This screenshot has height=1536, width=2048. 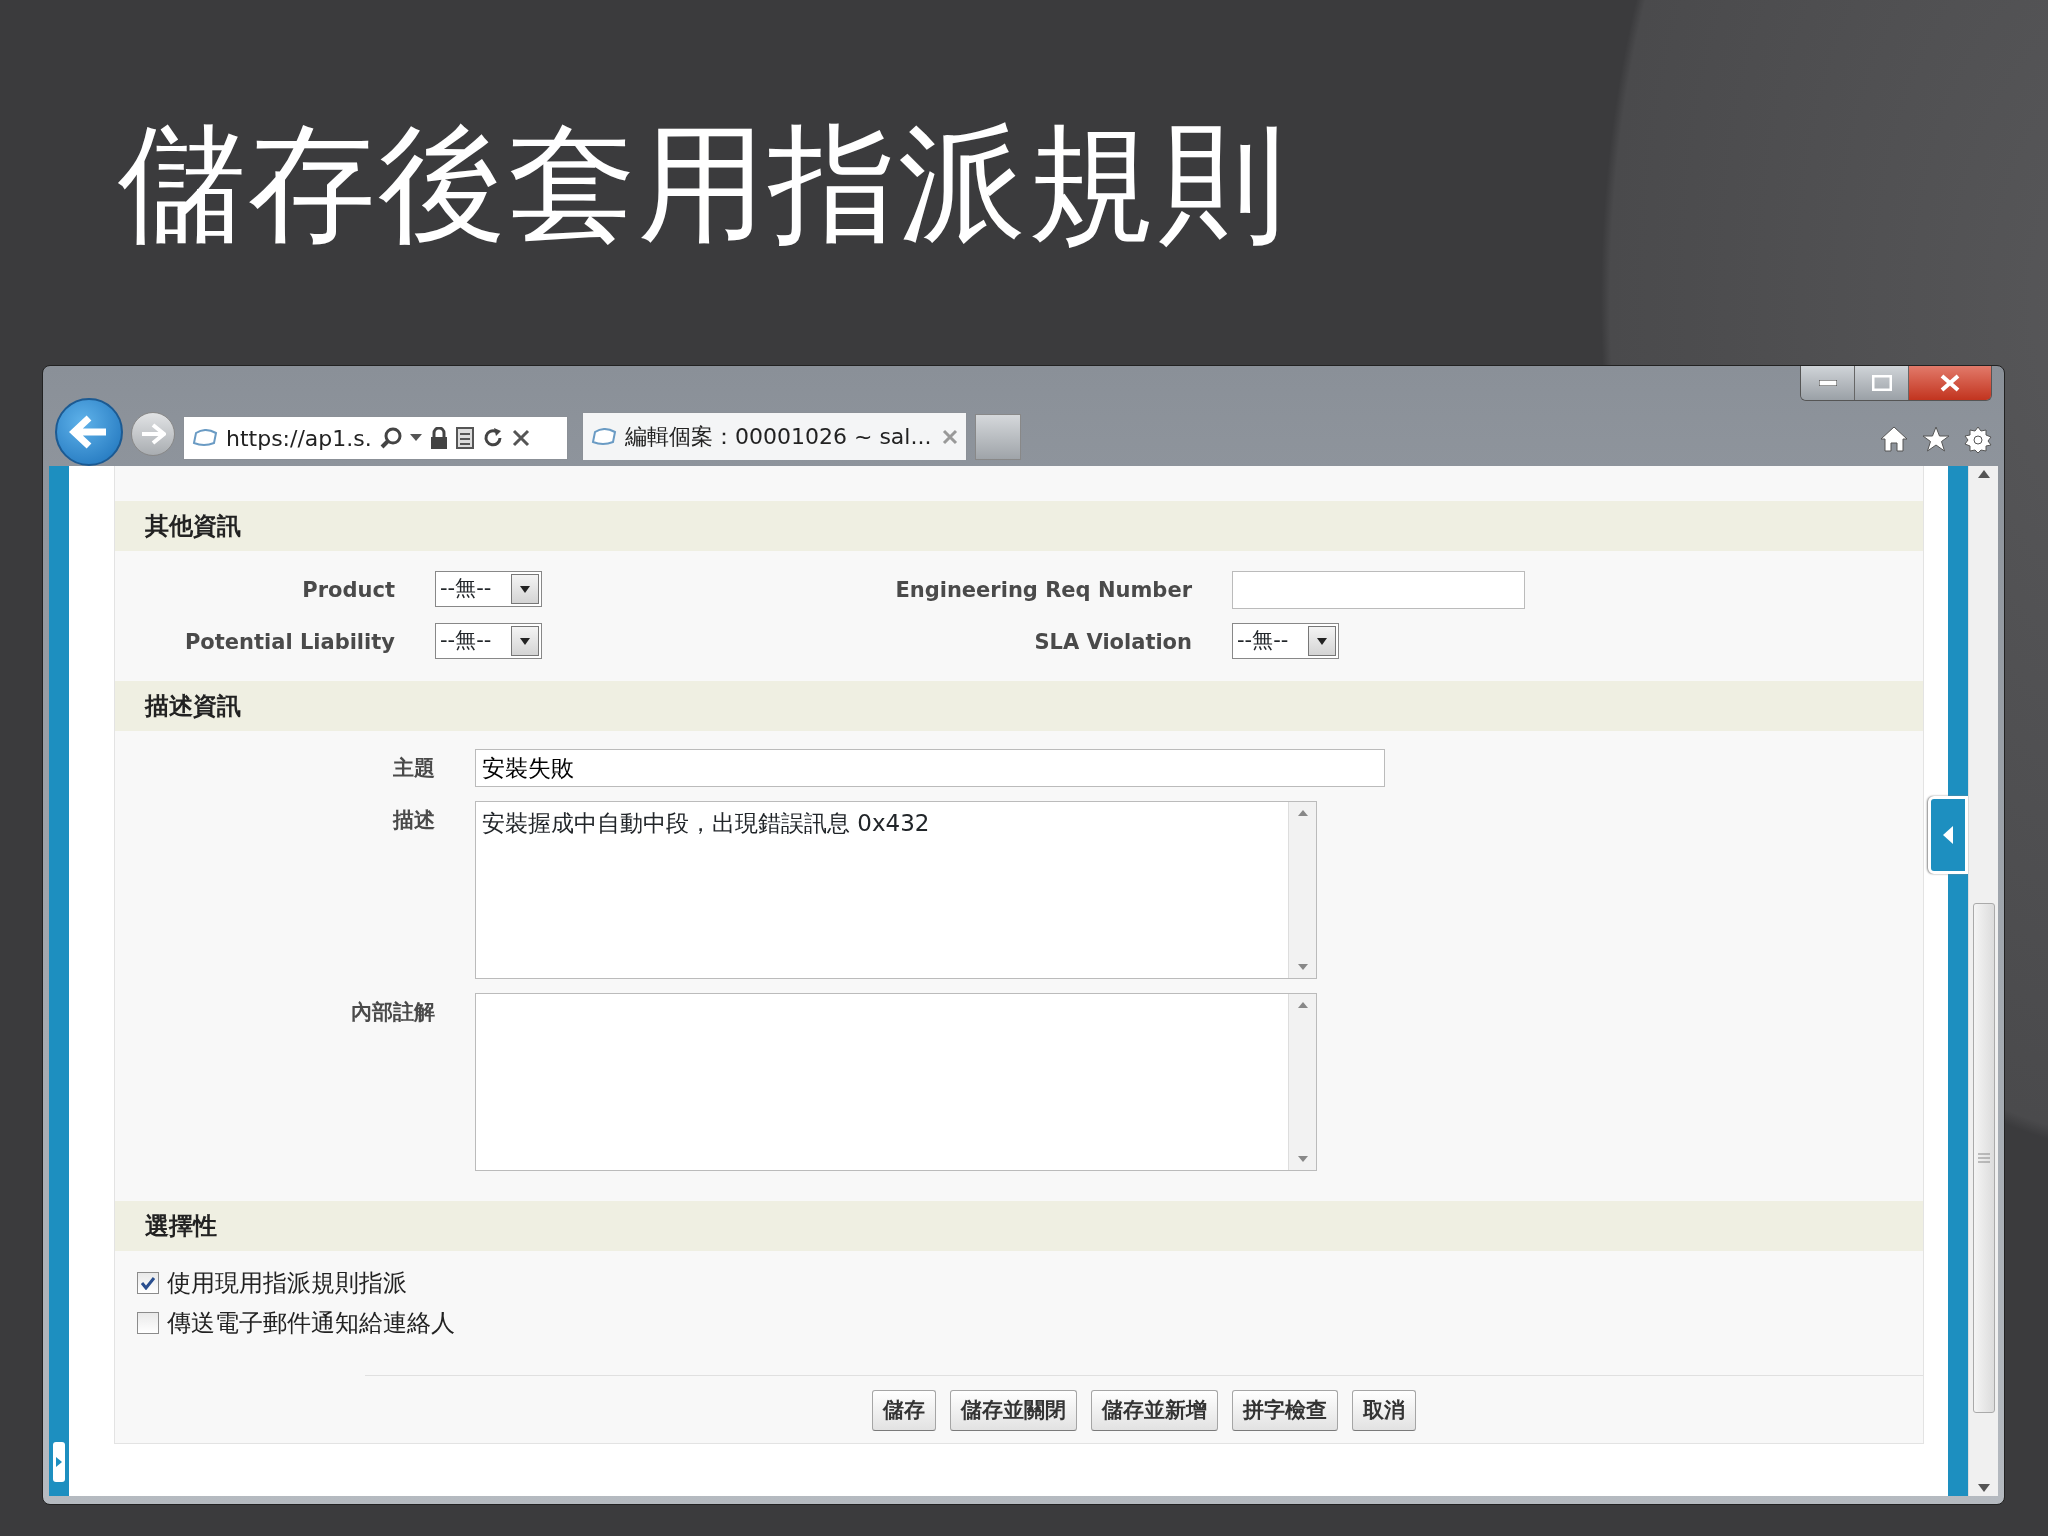 I want to click on lock-icon, so click(x=438, y=438).